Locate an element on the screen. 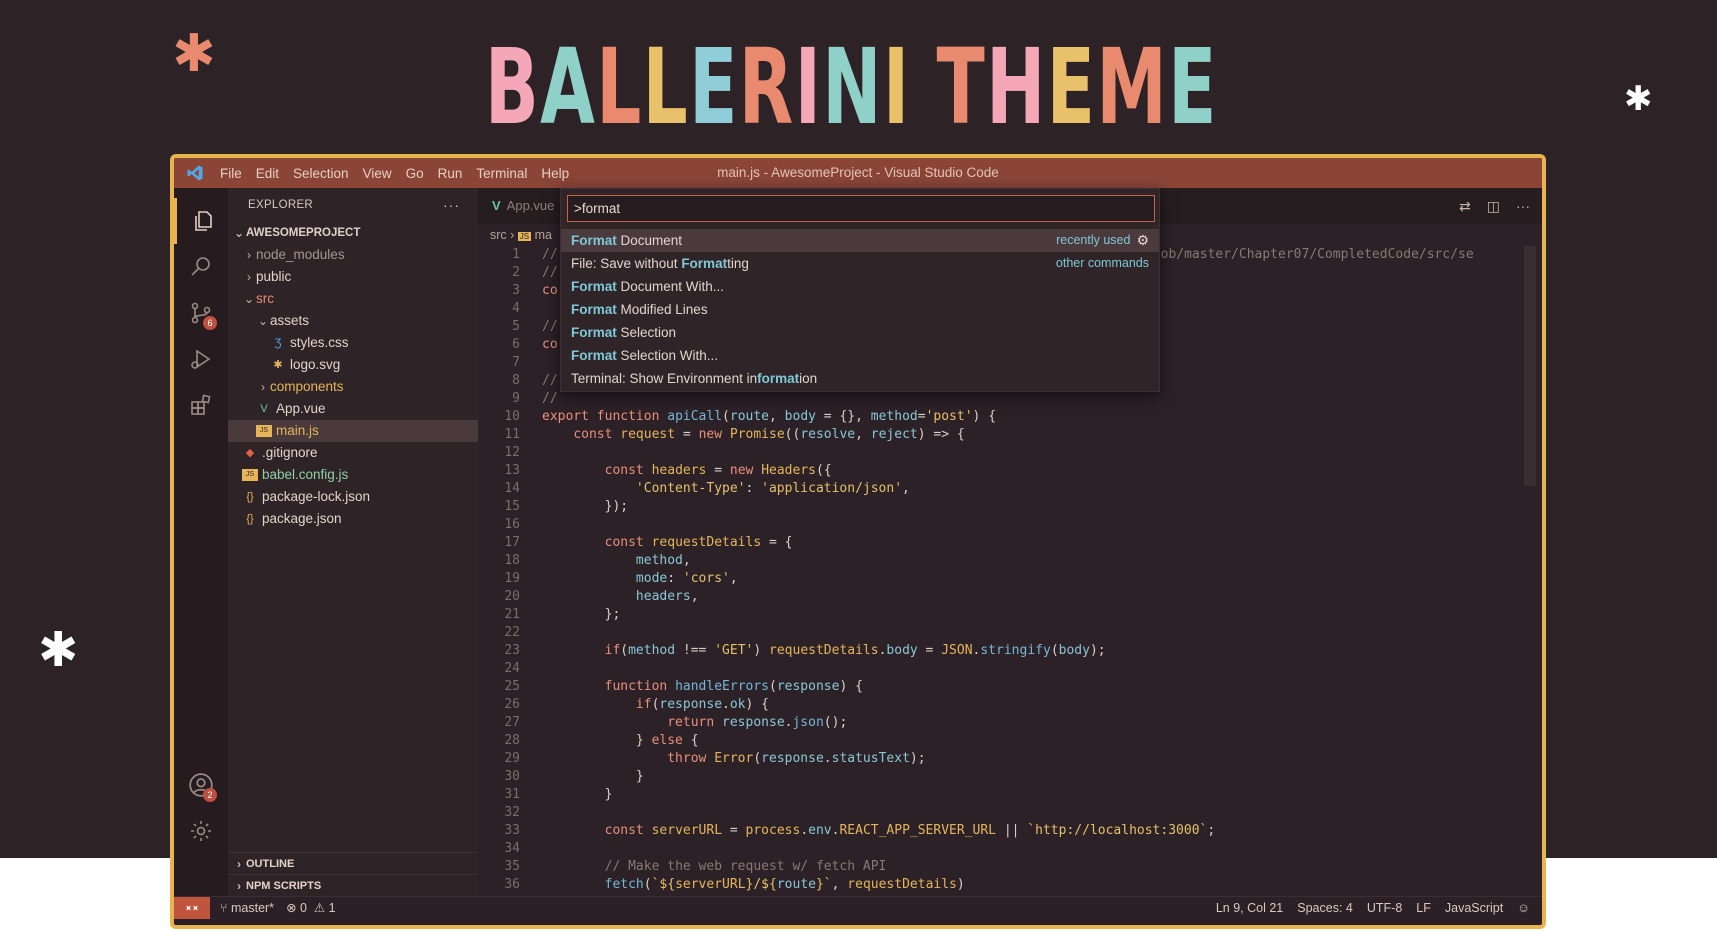 The height and width of the screenshot is (931, 1717). code-line: 22 is located at coordinates (1003, 633).